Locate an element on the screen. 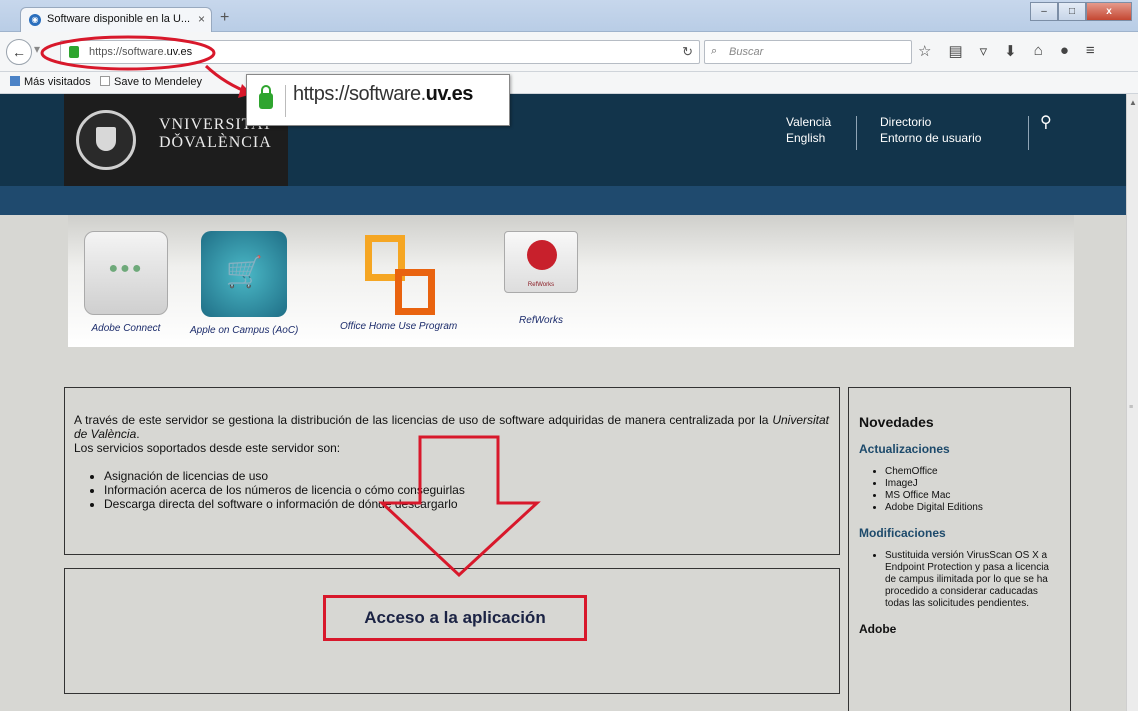 The image size is (1138, 711). app-adobe-connect: Adobe Connect is located at coordinates (126, 282).